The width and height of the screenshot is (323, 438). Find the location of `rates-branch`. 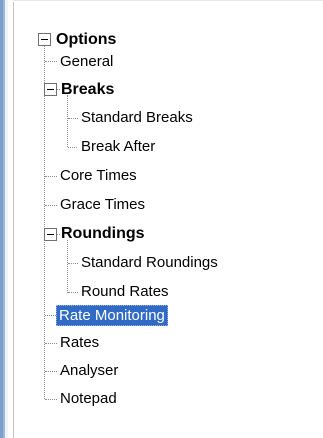

rates-branch is located at coordinates (51, 343).